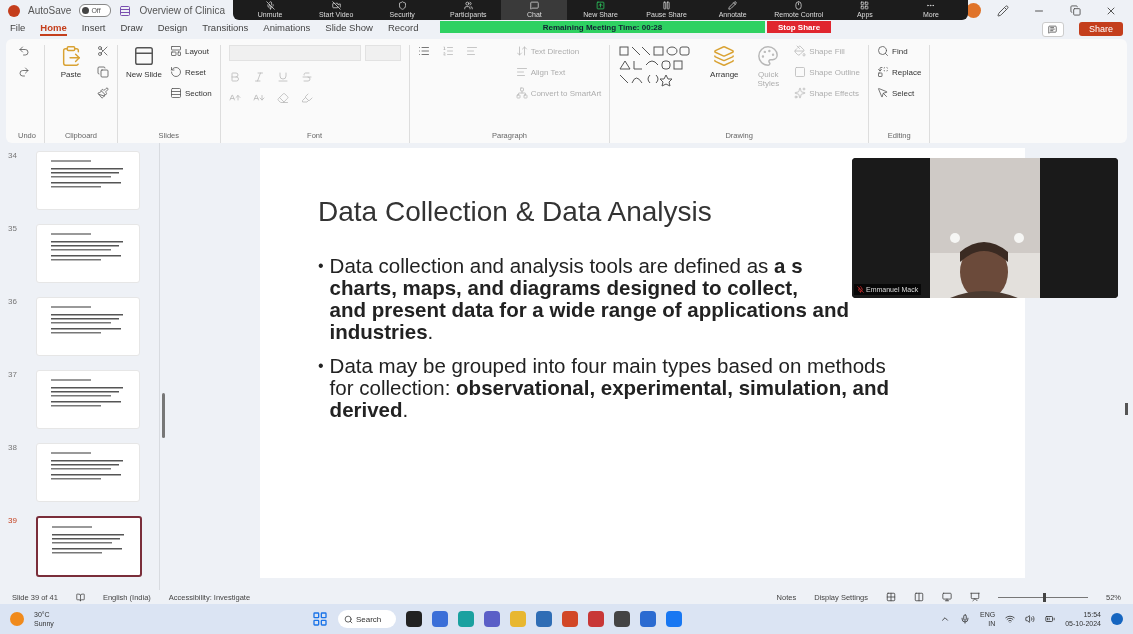  Describe the element at coordinates (534, 5) in the screenshot. I see `chat-icon` at that location.